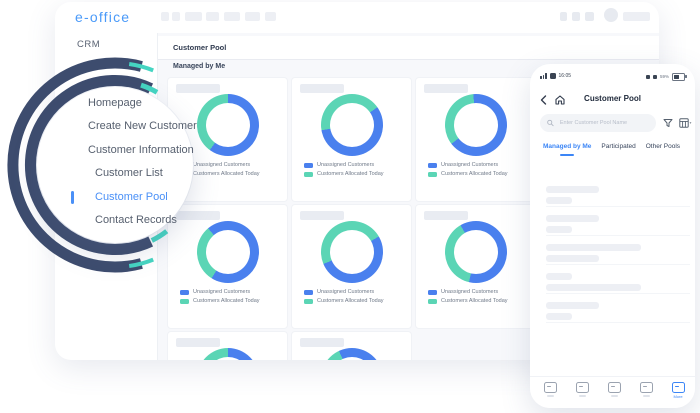 The image size is (700, 413). I want to click on menu-item-create-new-customer: Create New Customer, so click(142, 126).